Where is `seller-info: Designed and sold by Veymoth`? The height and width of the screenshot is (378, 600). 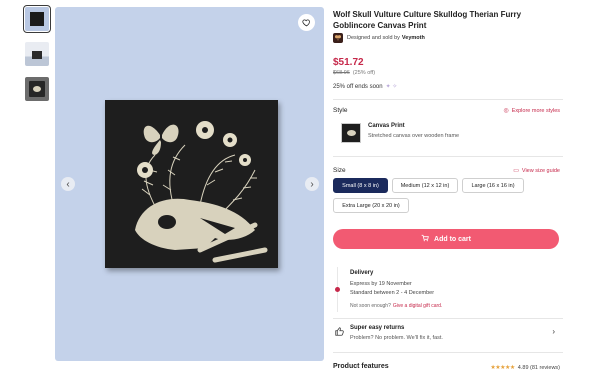 seller-info: Designed and sold by Veymoth is located at coordinates (379, 38).